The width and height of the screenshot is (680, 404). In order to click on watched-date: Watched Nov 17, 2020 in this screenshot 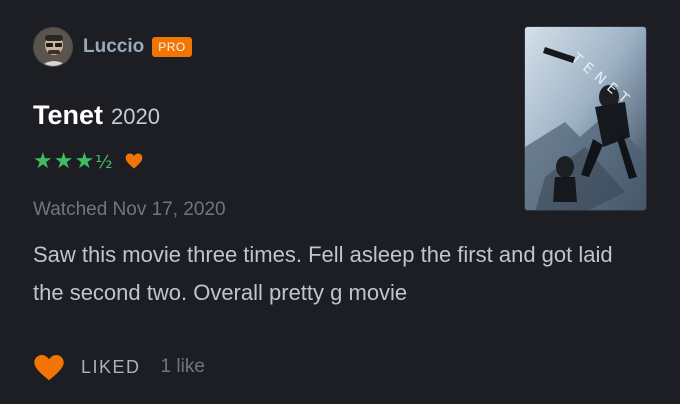, I will do `click(129, 209)`.